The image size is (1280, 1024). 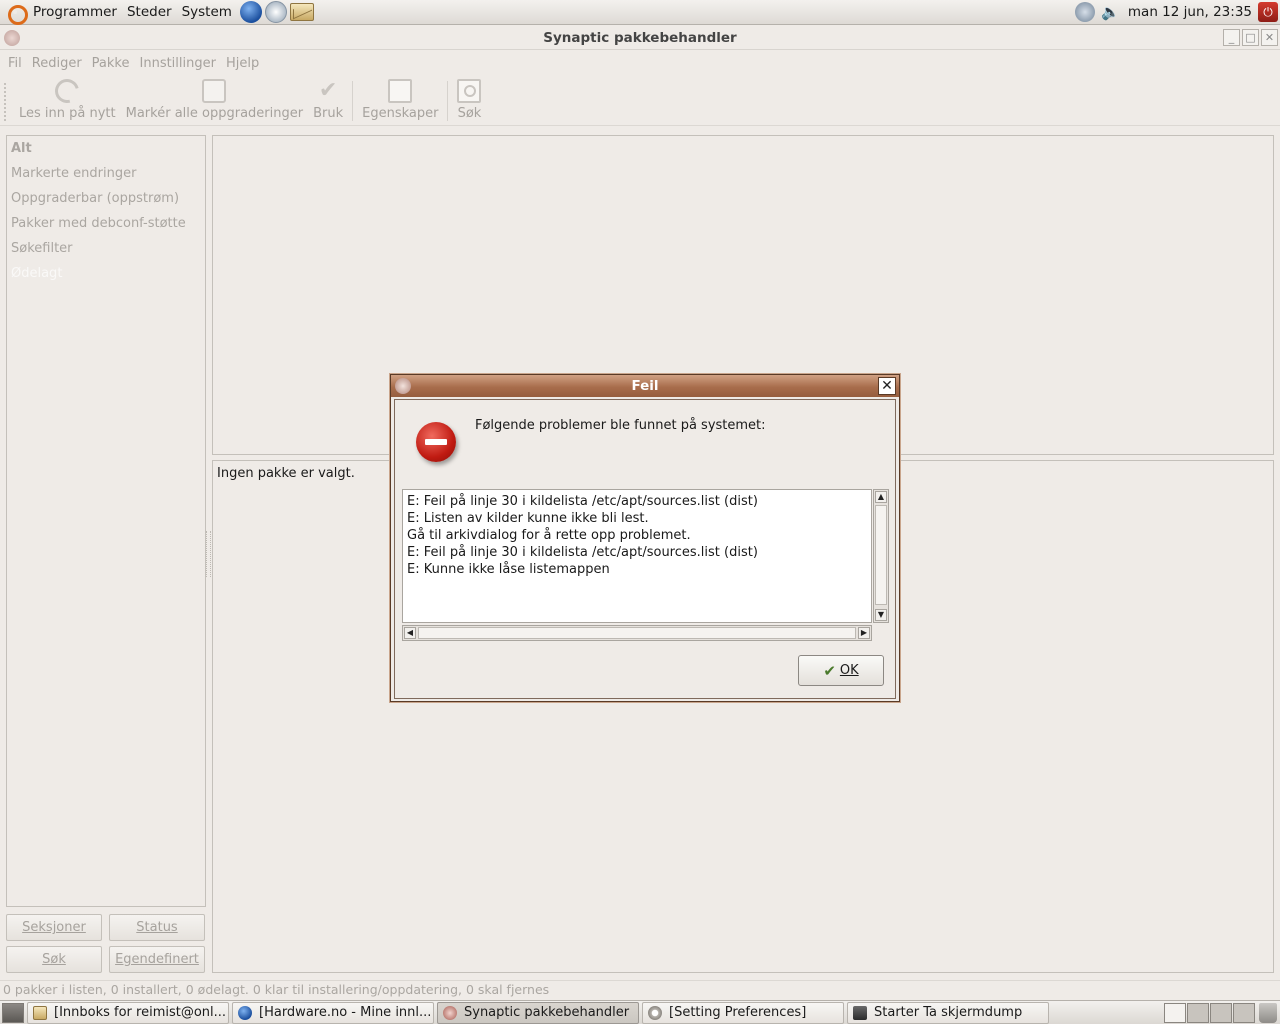 What do you see at coordinates (881, 615) in the screenshot?
I see `scroll-down-icon: ▼` at bounding box center [881, 615].